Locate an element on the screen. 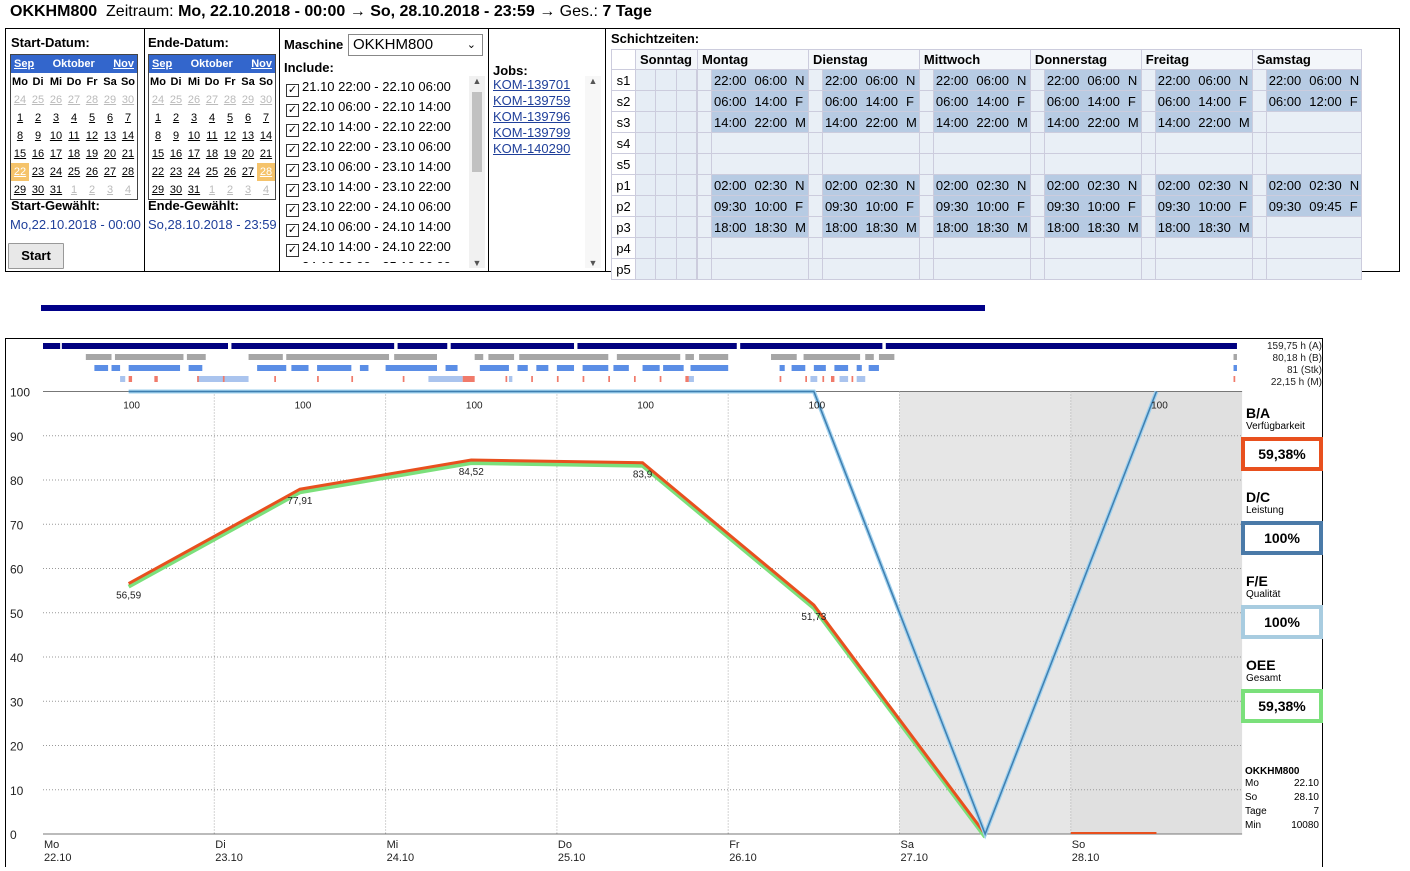 The height and width of the screenshot is (871, 1410). prev-month-link: Sep is located at coordinates (24, 64).